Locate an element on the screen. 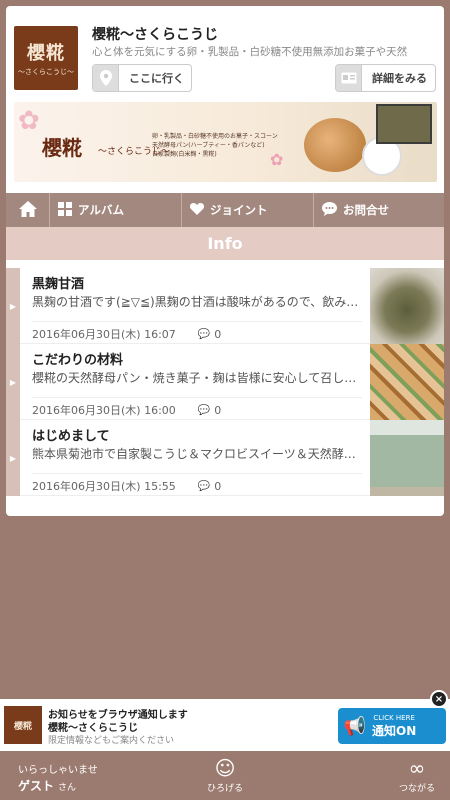  shop-logo-text: 櫻糀 is located at coordinates (46, 53).